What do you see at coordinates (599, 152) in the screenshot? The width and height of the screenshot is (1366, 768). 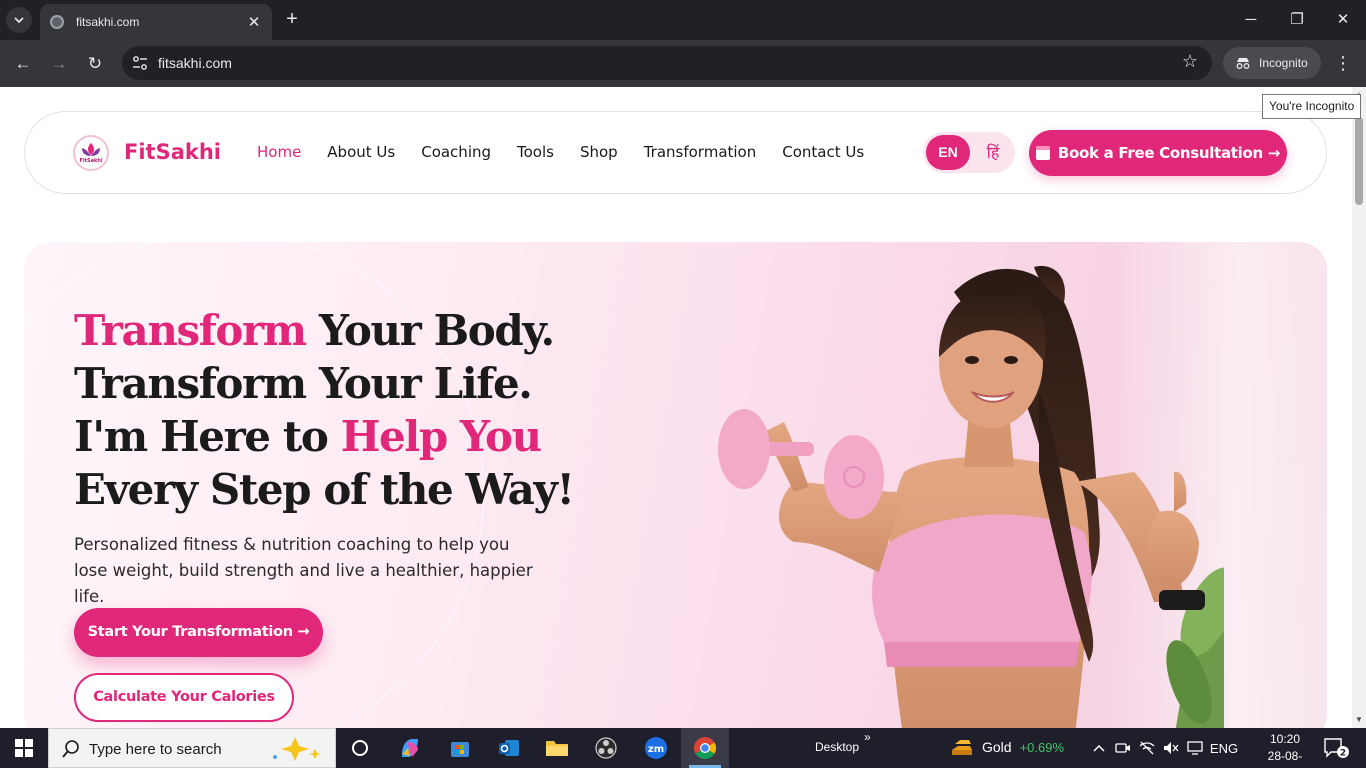 I see `nav-shop: Shop` at bounding box center [599, 152].